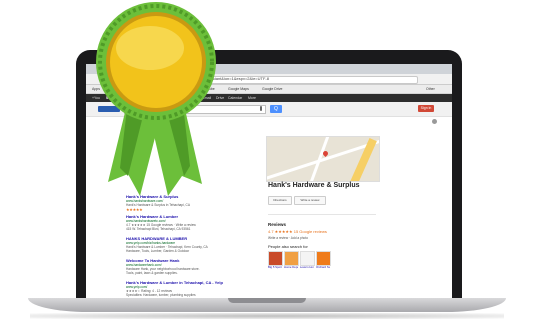  I want to click on divider, so click(322, 214).